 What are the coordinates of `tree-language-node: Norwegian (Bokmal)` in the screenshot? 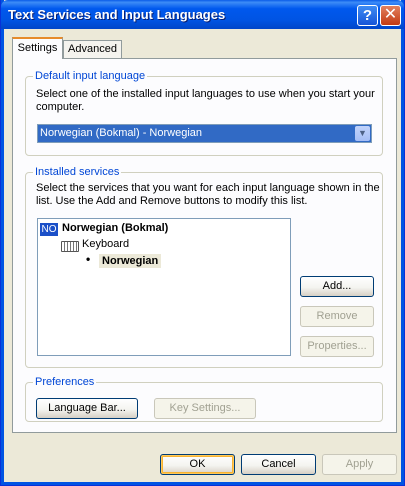 It's located at (115, 228).